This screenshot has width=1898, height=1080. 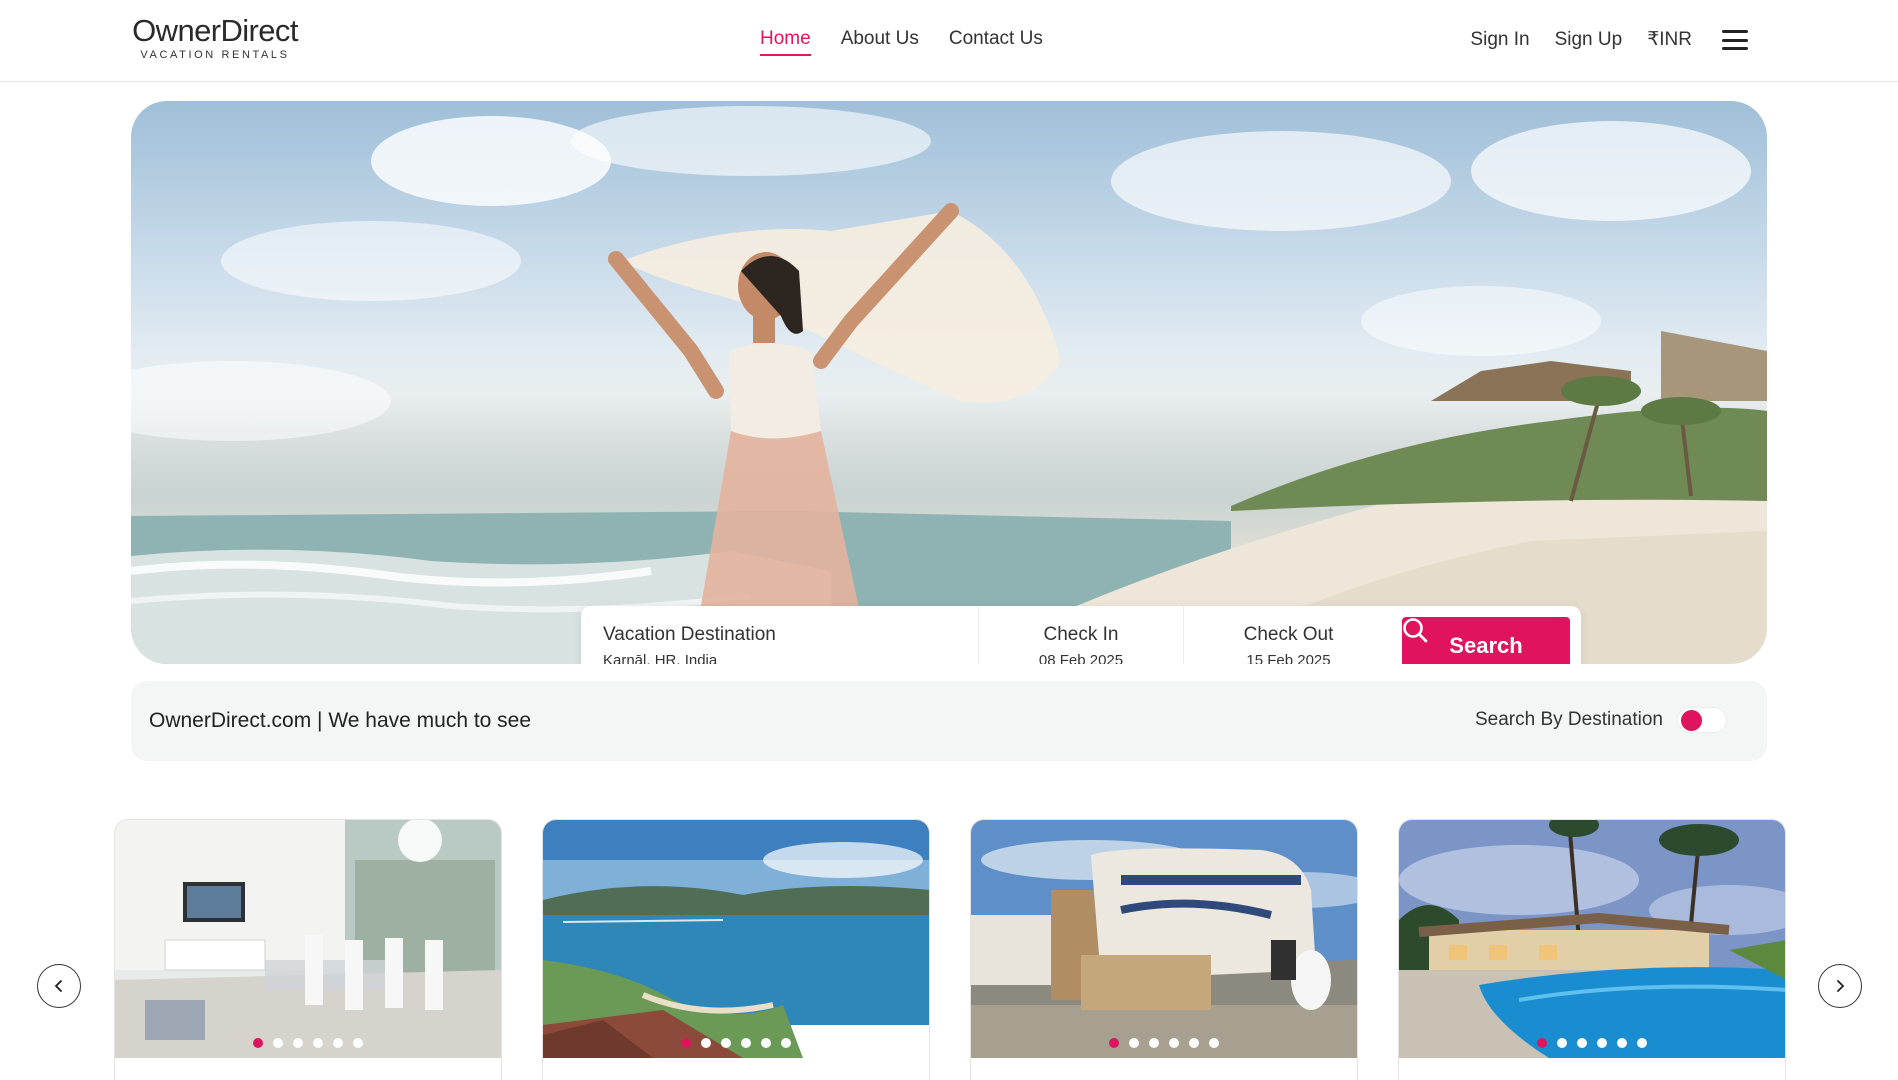 What do you see at coordinates (340, 720) in the screenshot?
I see `site-tagline: OwnerDirect.com | We have much to see` at bounding box center [340, 720].